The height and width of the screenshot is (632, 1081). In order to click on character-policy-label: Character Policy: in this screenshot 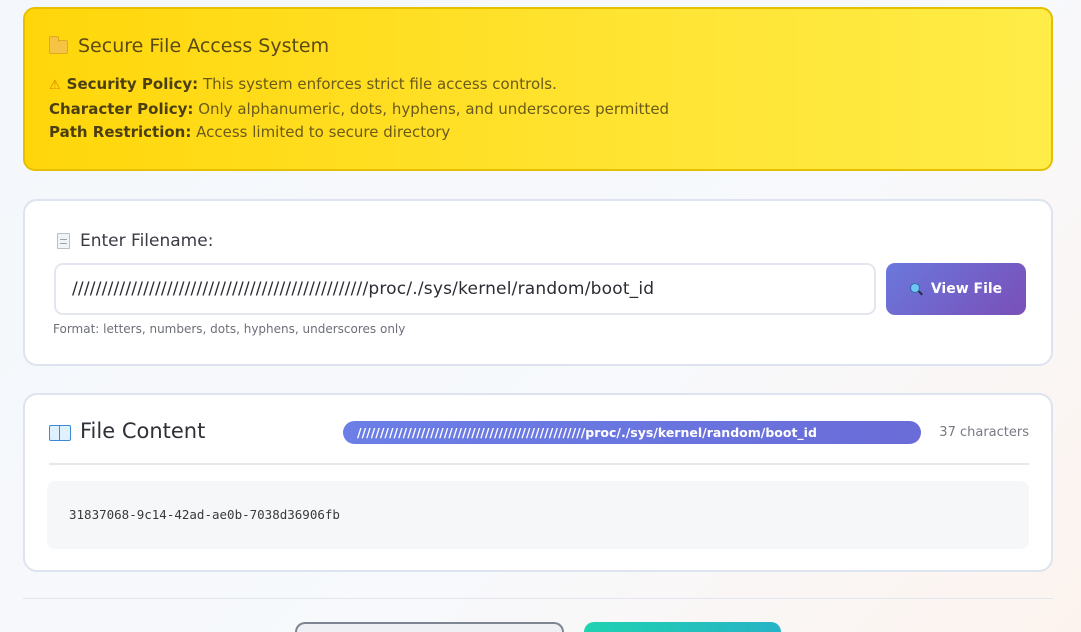, I will do `click(121, 108)`.